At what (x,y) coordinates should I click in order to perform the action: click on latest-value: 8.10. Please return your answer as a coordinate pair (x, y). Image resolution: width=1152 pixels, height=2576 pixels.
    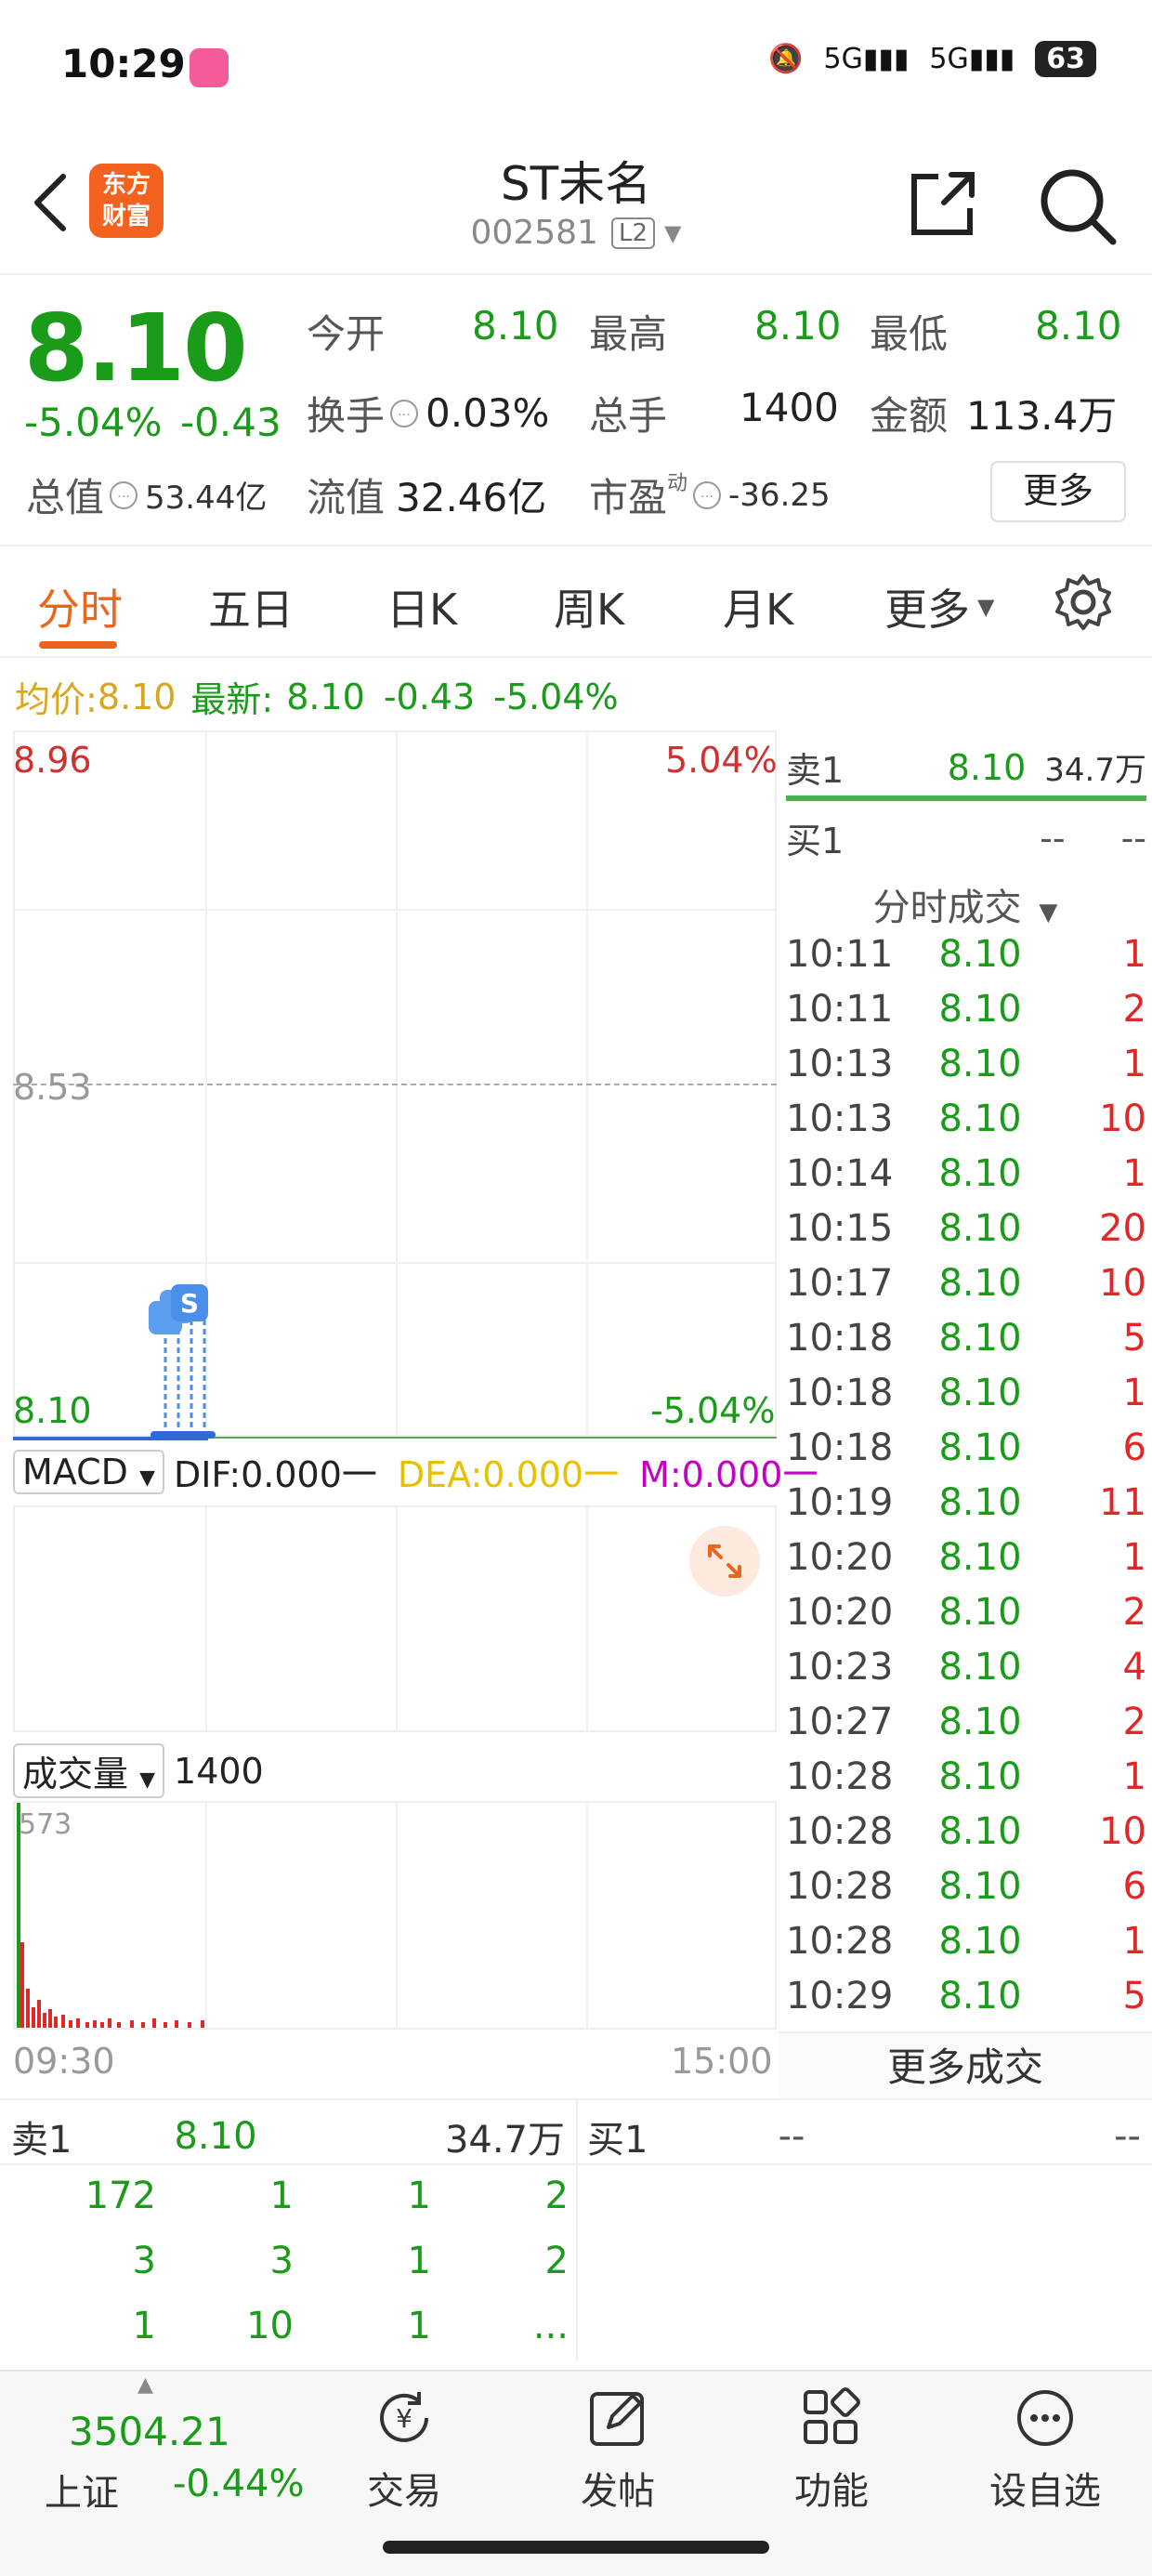
    Looking at the image, I should click on (325, 696).